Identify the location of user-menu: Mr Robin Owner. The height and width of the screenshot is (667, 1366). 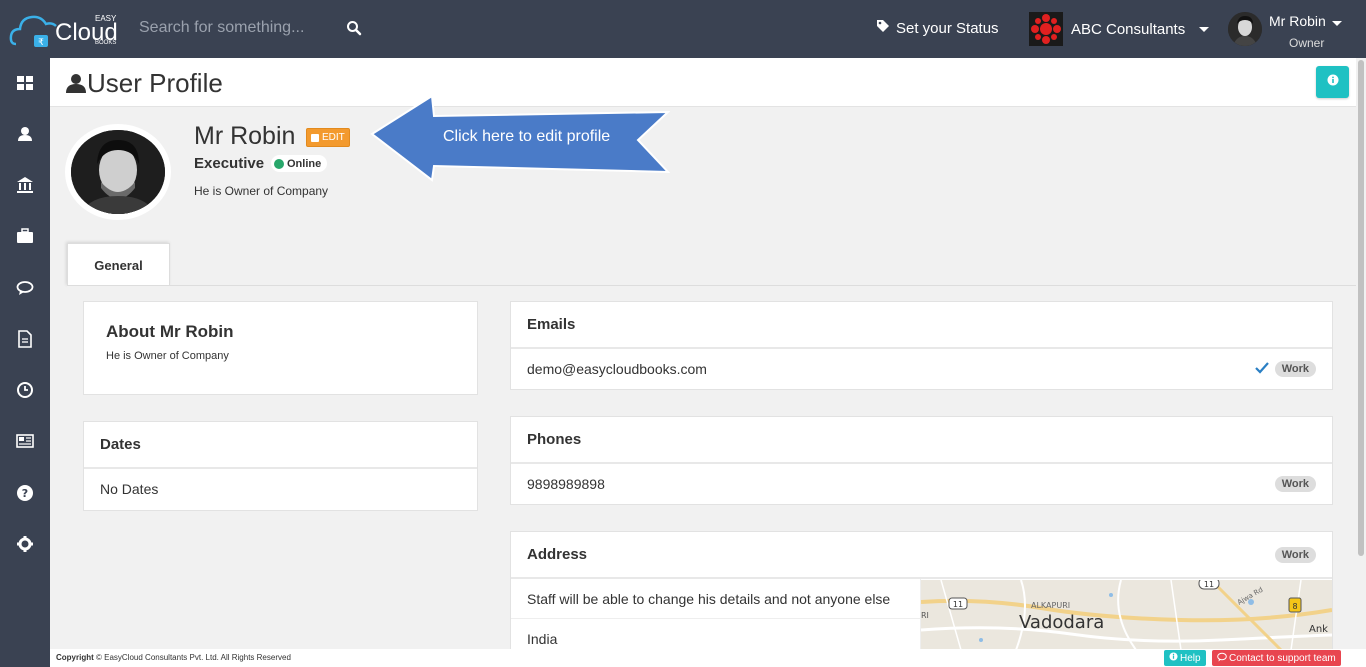
(1293, 31).